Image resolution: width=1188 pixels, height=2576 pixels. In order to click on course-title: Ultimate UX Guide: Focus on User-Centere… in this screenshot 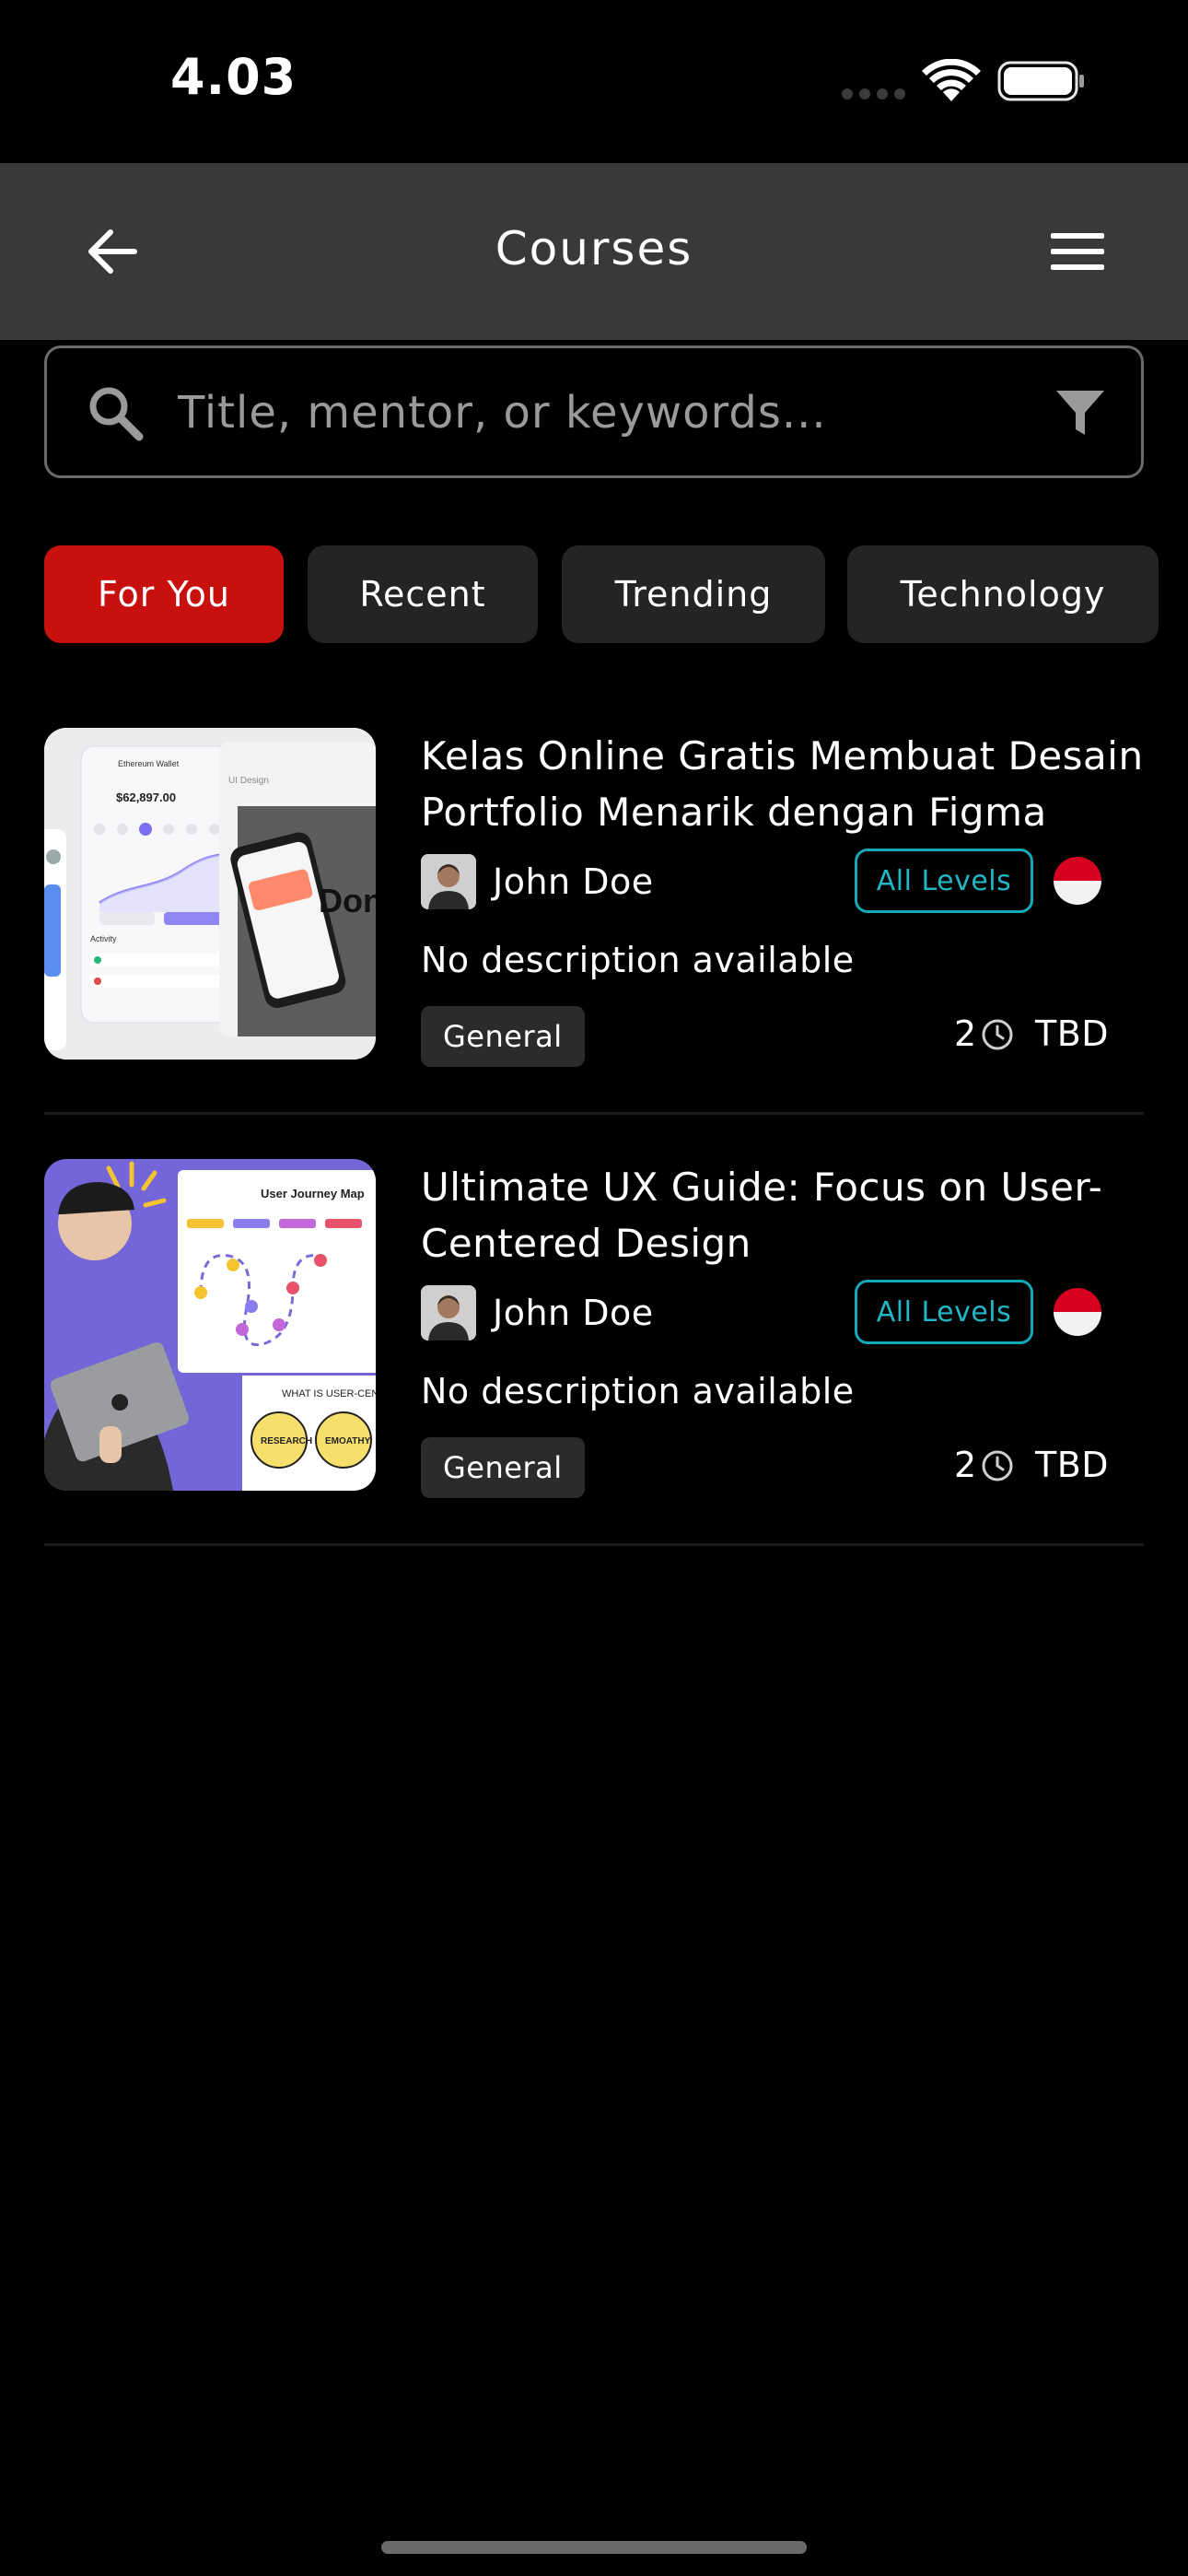, I will do `click(784, 1215)`.